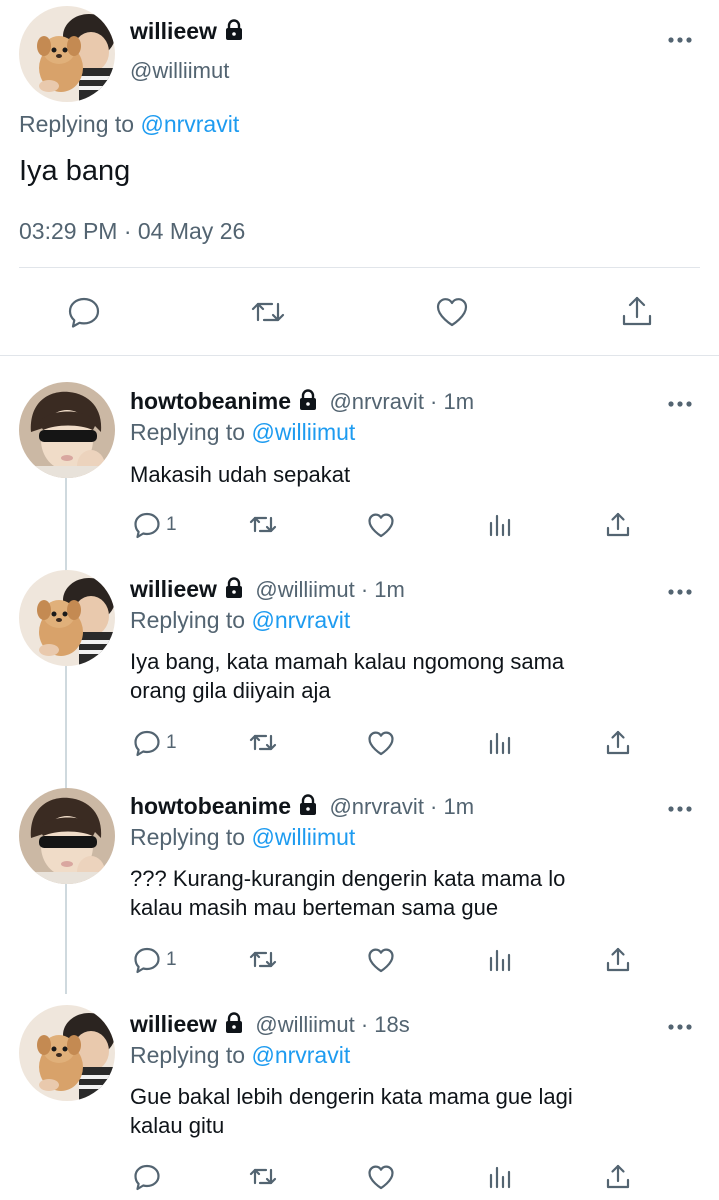  Describe the element at coordinates (132, 231) in the screenshot. I see `tweet-timestamp: 03:29 PM · 04 May 26` at that location.